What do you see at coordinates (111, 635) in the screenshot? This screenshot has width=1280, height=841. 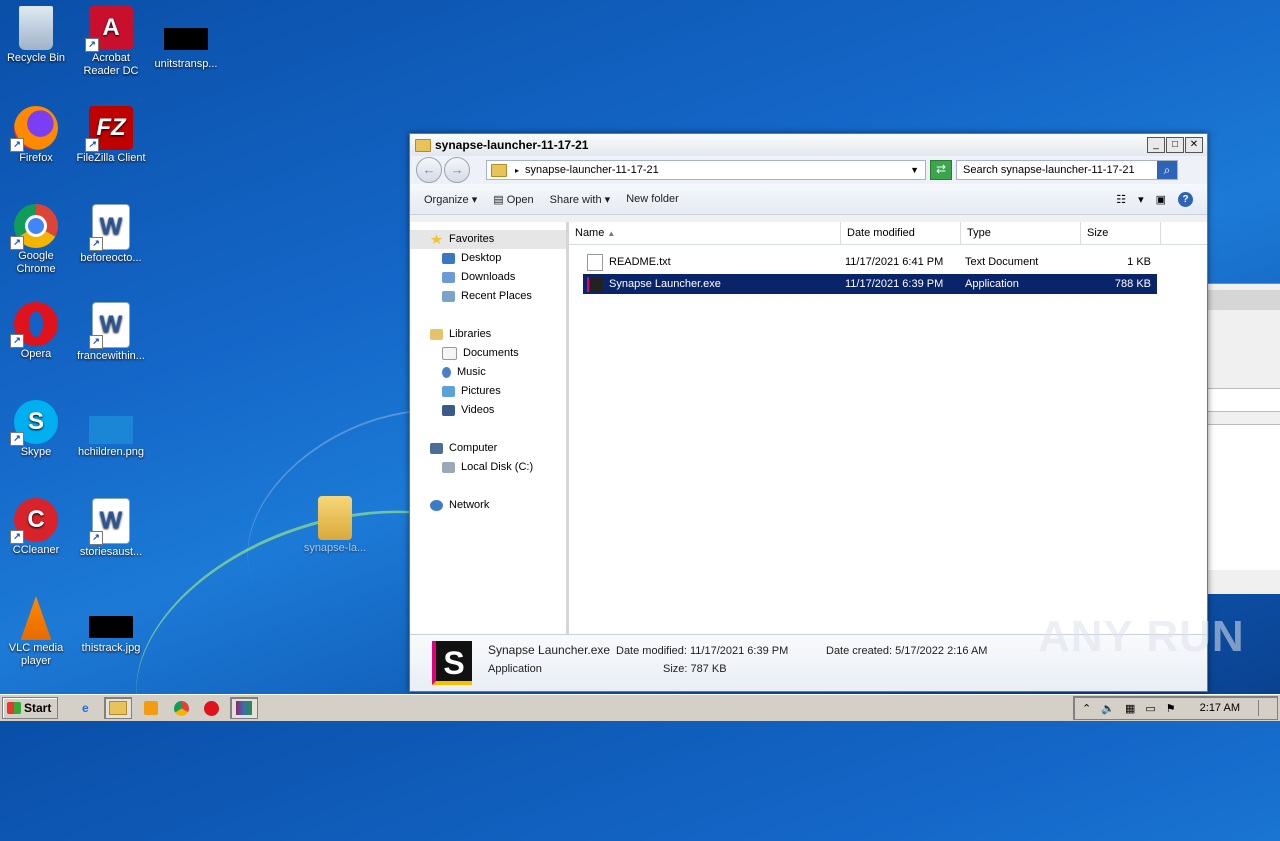 I see `desktop-icon-thistrack: thistrack.jpg` at bounding box center [111, 635].